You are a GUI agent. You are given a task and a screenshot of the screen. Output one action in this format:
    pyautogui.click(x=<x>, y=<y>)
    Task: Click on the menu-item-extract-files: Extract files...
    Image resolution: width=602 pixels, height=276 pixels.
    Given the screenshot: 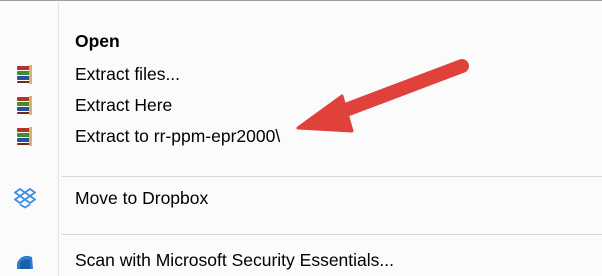 What is the action you would take?
    pyautogui.click(x=301, y=74)
    